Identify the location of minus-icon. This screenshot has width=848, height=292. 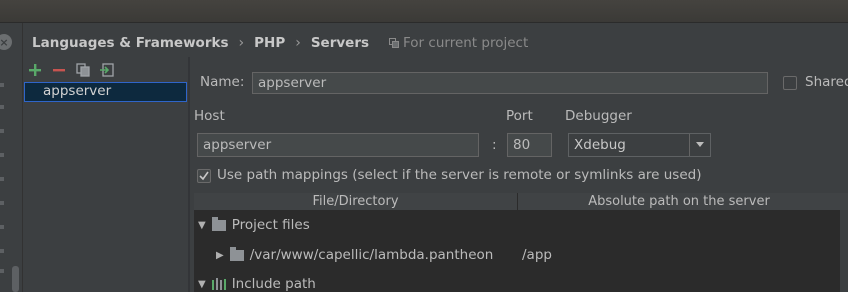
(59, 70).